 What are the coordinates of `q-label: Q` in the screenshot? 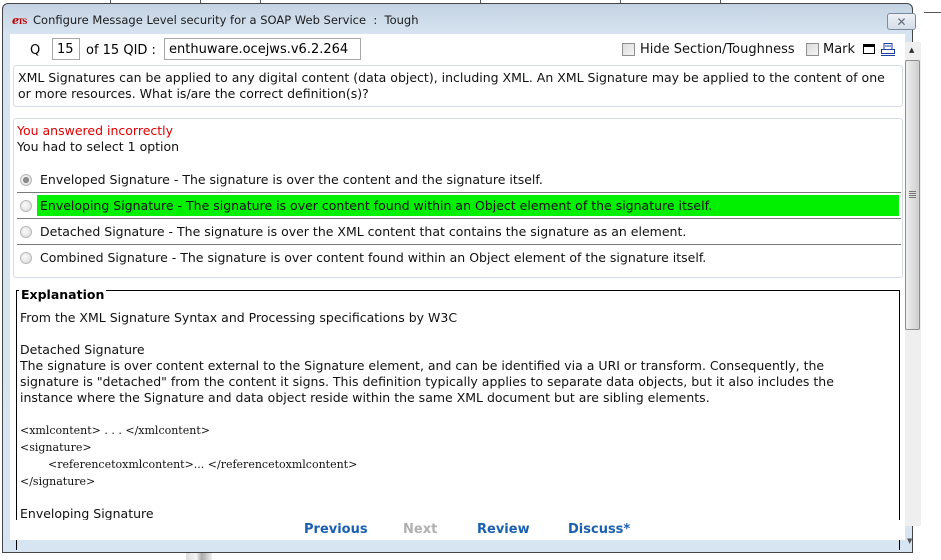 It's located at (35, 50).